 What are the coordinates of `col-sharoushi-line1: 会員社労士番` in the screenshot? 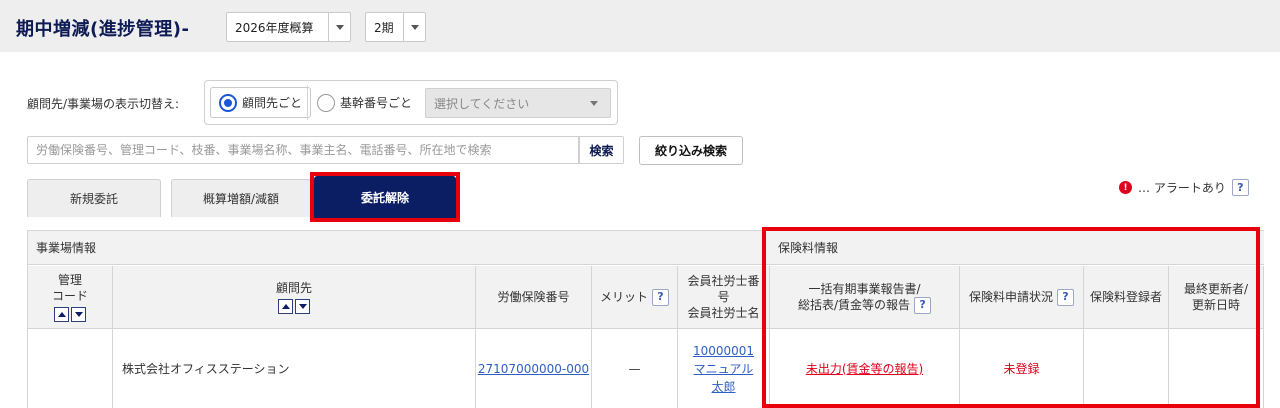 It's located at (723, 281).